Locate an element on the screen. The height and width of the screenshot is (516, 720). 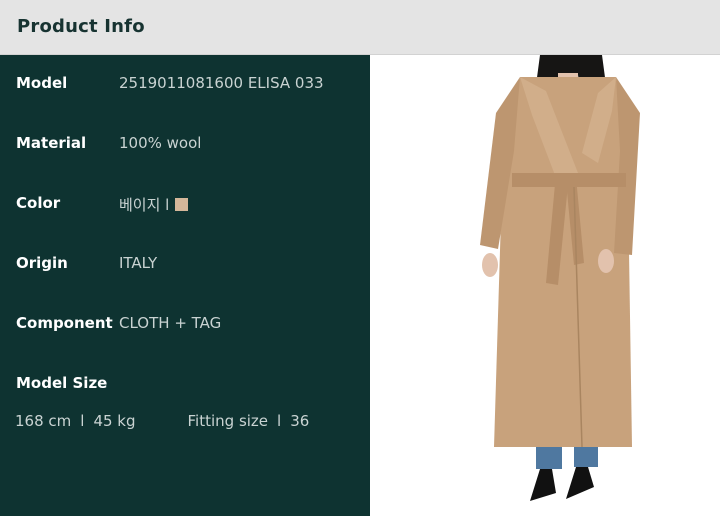
section-title: Product Info is located at coordinates (81, 26).